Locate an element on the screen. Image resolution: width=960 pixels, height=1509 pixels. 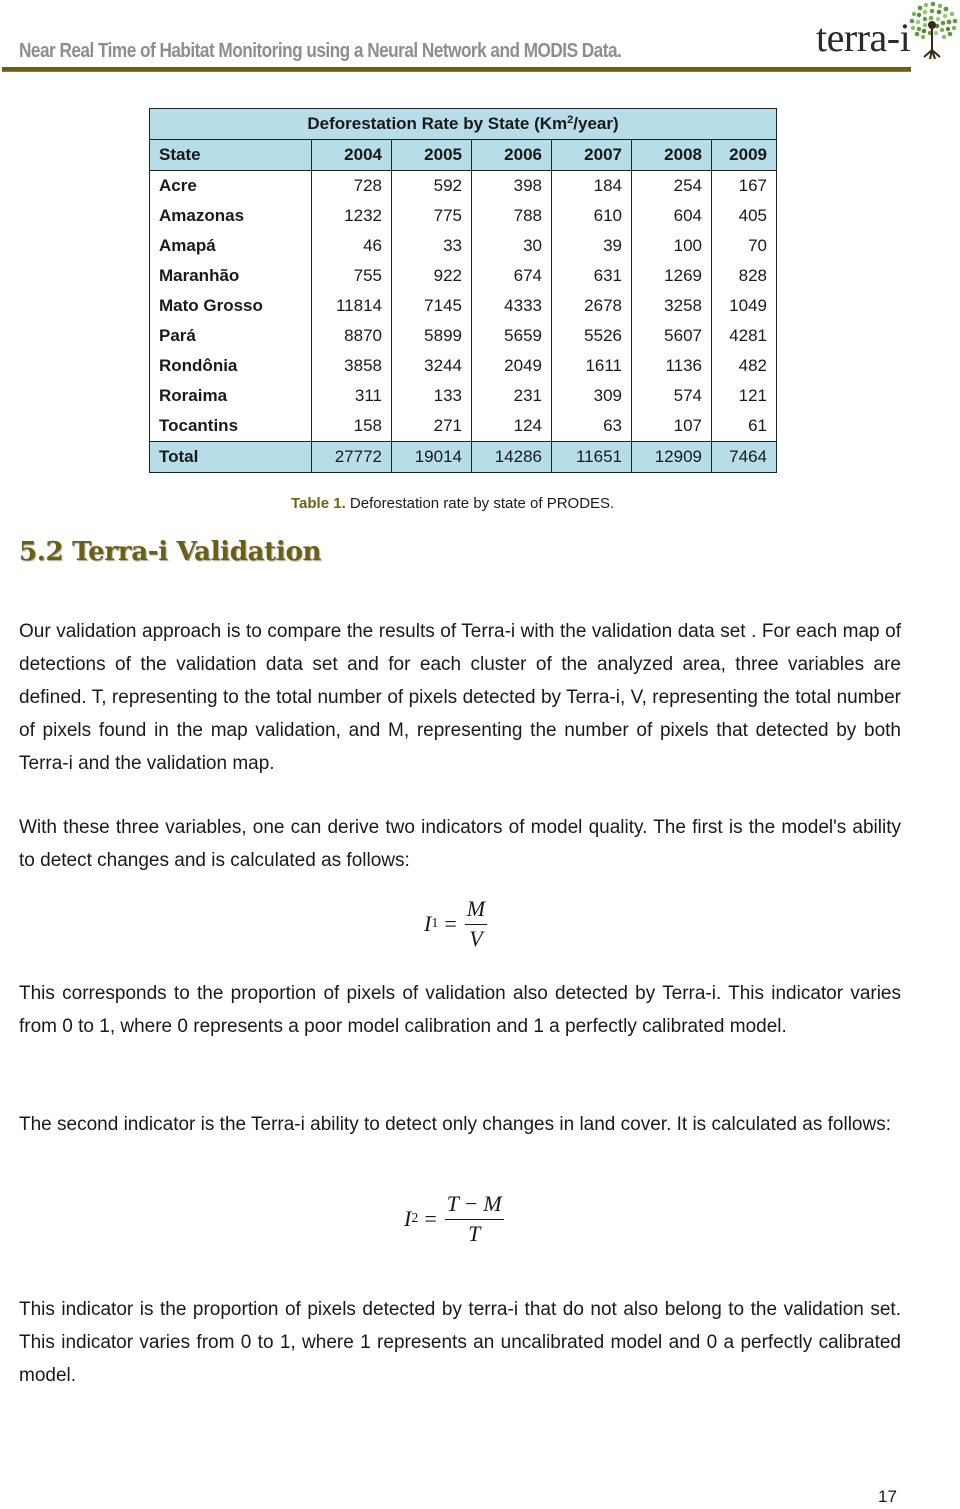
page-number: 17 is located at coordinates (887, 1496).